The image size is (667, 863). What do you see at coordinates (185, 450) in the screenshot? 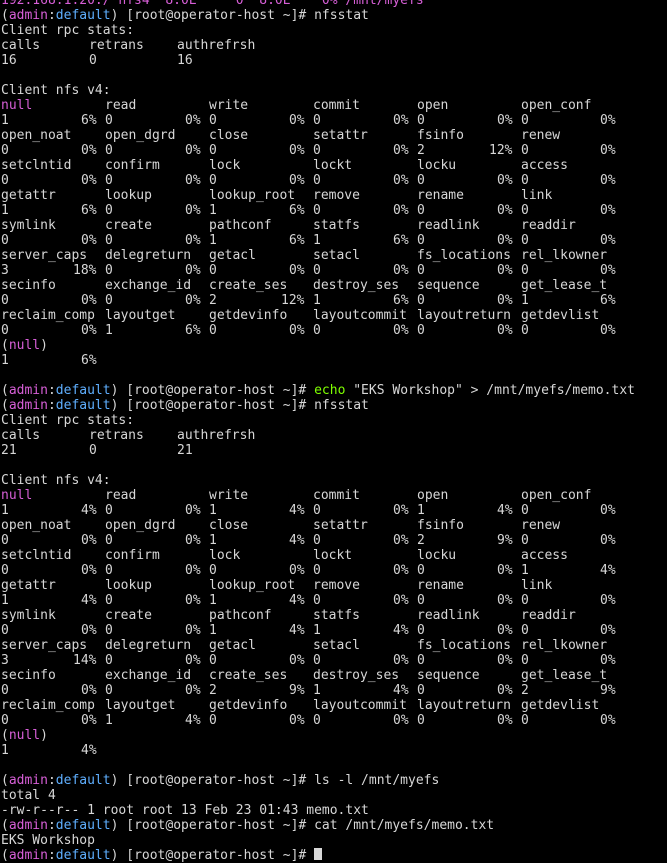
I see `rpc-value: 21` at bounding box center [185, 450].